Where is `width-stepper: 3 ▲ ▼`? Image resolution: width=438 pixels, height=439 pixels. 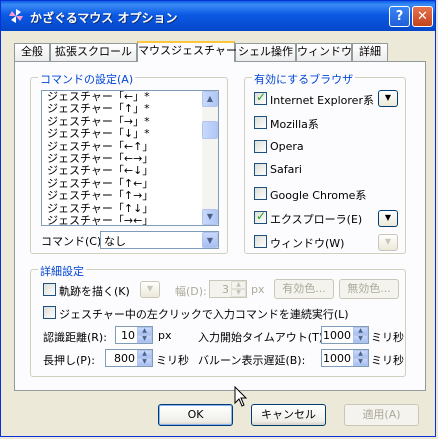
width-stepper: 3 ▲ ▼ is located at coordinates (228, 289).